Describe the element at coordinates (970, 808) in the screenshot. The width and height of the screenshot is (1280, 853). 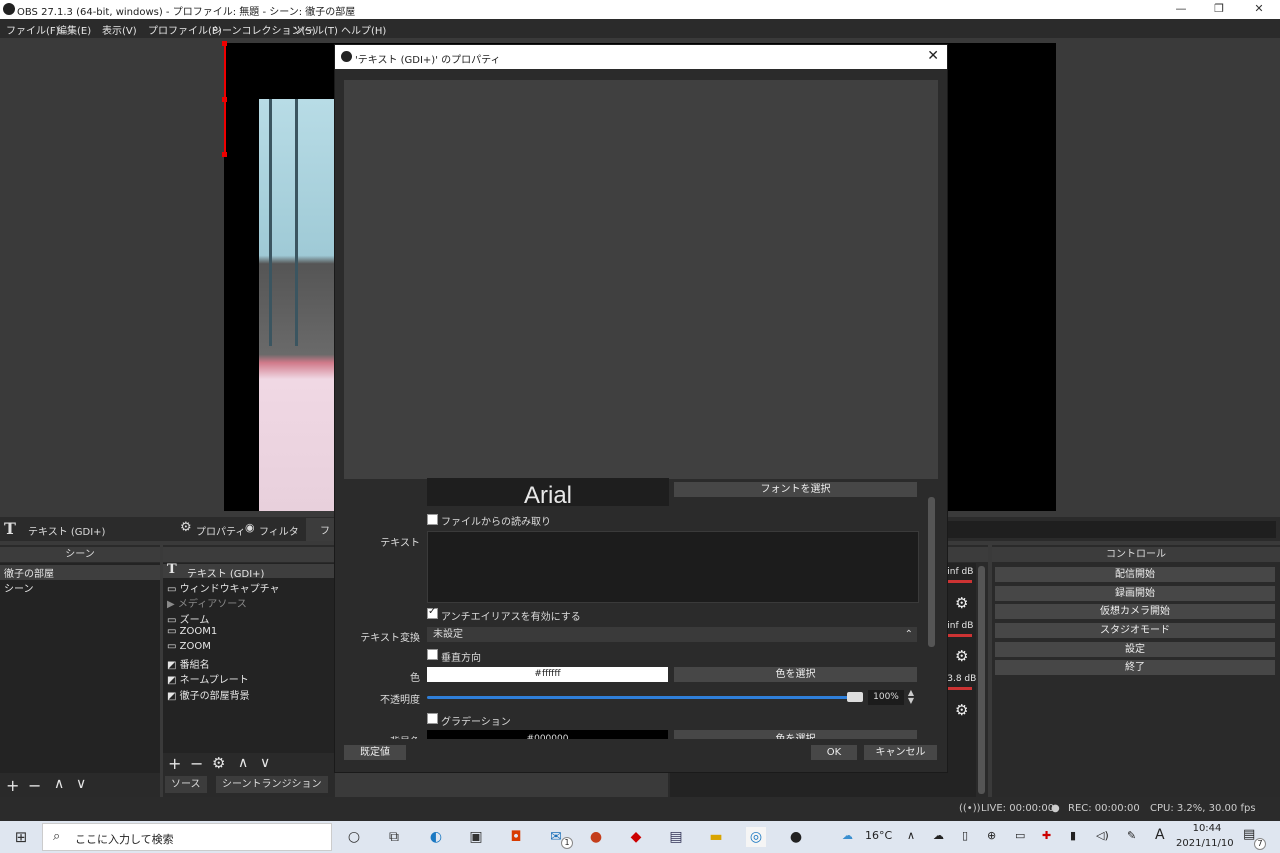
I see `live-icon: ((•))` at that location.